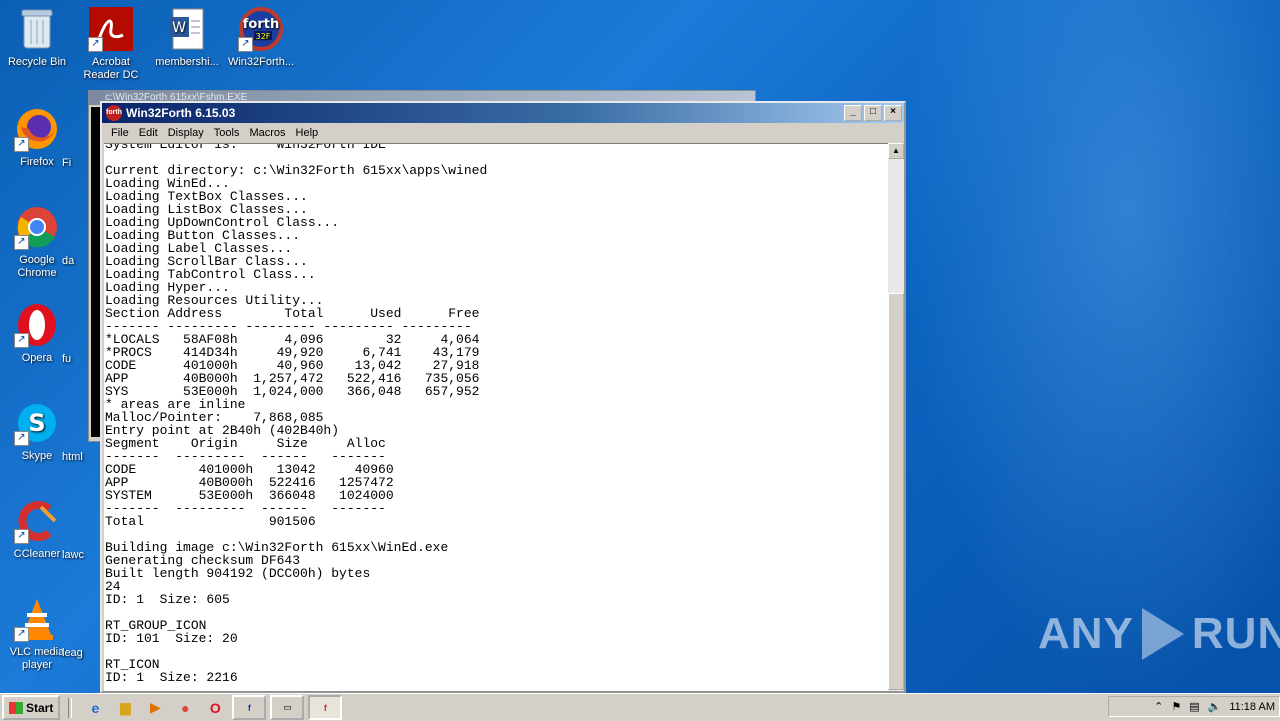  What do you see at coordinates (853, 113) in the screenshot?
I see `minimize-button: _` at bounding box center [853, 113].